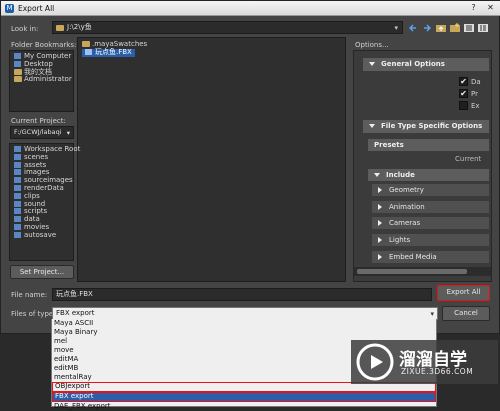 This screenshot has width=500, height=411. Describe the element at coordinates (9, 8) in the screenshot. I see `maya-app-icon: M` at that location.